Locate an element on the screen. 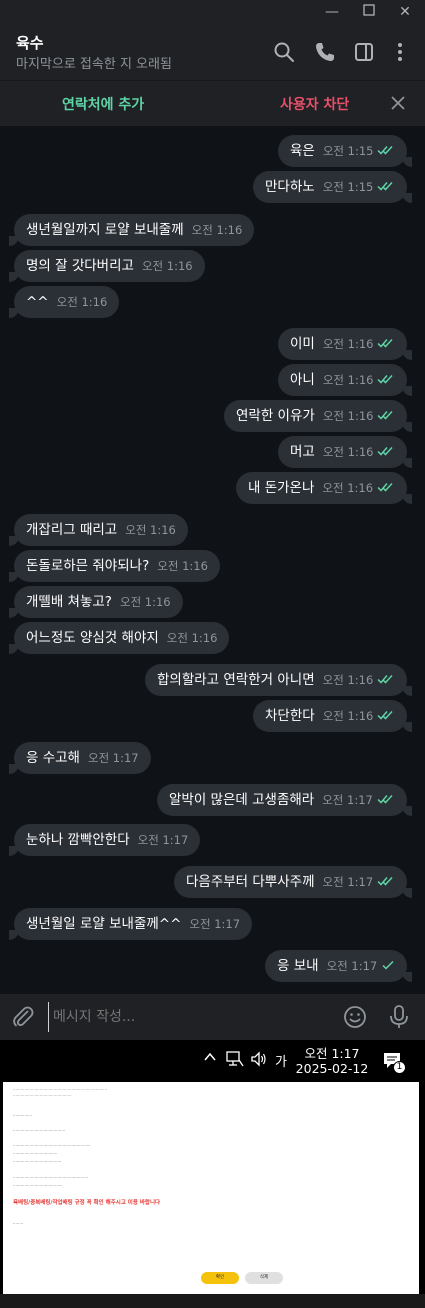 The image size is (425, 1308). incoming-message: 눈하나 깜빡안한다 오전 1:17 is located at coordinates (105, 840).